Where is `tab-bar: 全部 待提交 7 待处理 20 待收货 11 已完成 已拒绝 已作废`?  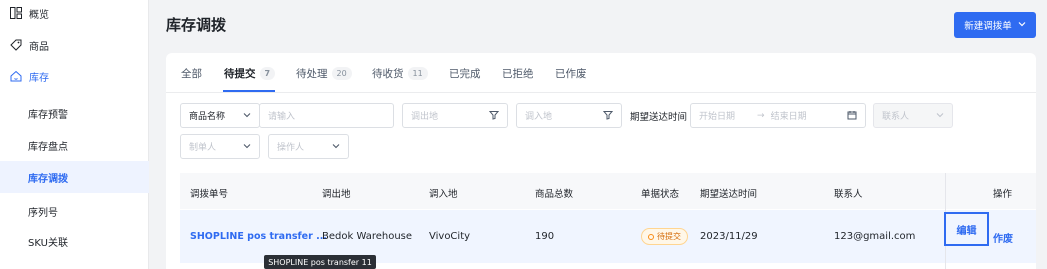 tab-bar: 全部 待提交 7 待处理 20 待收货 11 已完成 已拒绝 已作废 is located at coordinates (601, 73).